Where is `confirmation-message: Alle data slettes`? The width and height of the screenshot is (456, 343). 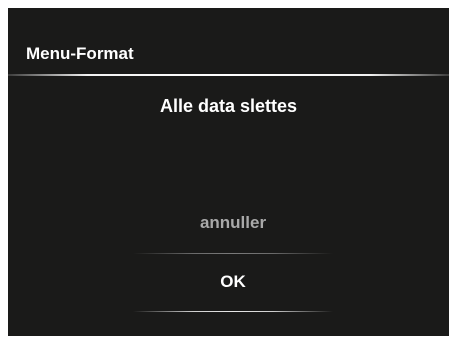
confirmation-message: Alle data slettes is located at coordinates (228, 106).